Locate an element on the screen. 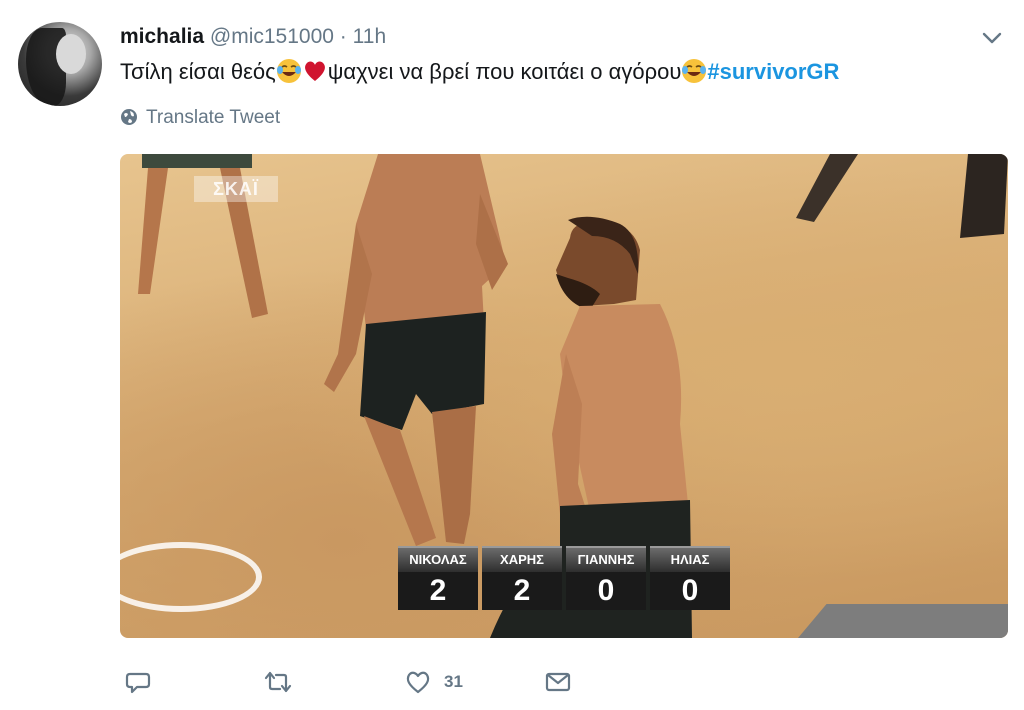 The height and width of the screenshot is (710, 1024). scoreboard-player: ΝΙΚΟΛΑΣ 2 is located at coordinates (438, 578).